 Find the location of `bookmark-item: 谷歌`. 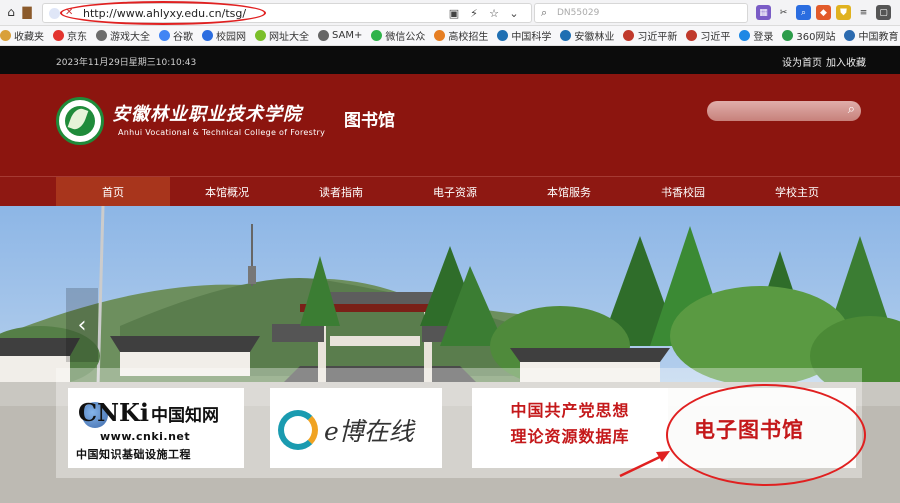

bookmark-item: 谷歌 is located at coordinates (176, 35).